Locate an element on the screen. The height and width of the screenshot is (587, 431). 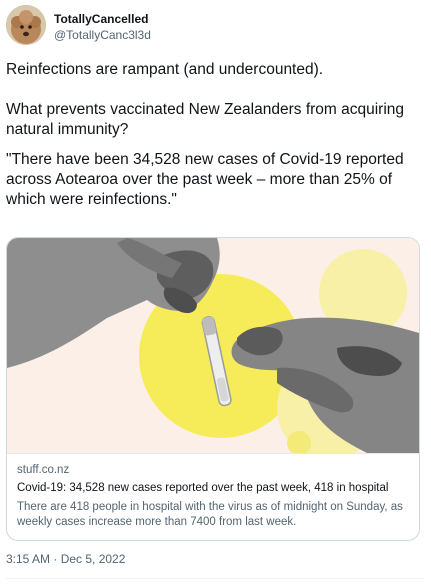
tweet-timestamp: 3:15 AM · Dec 5, 2022 is located at coordinates (65, 559).